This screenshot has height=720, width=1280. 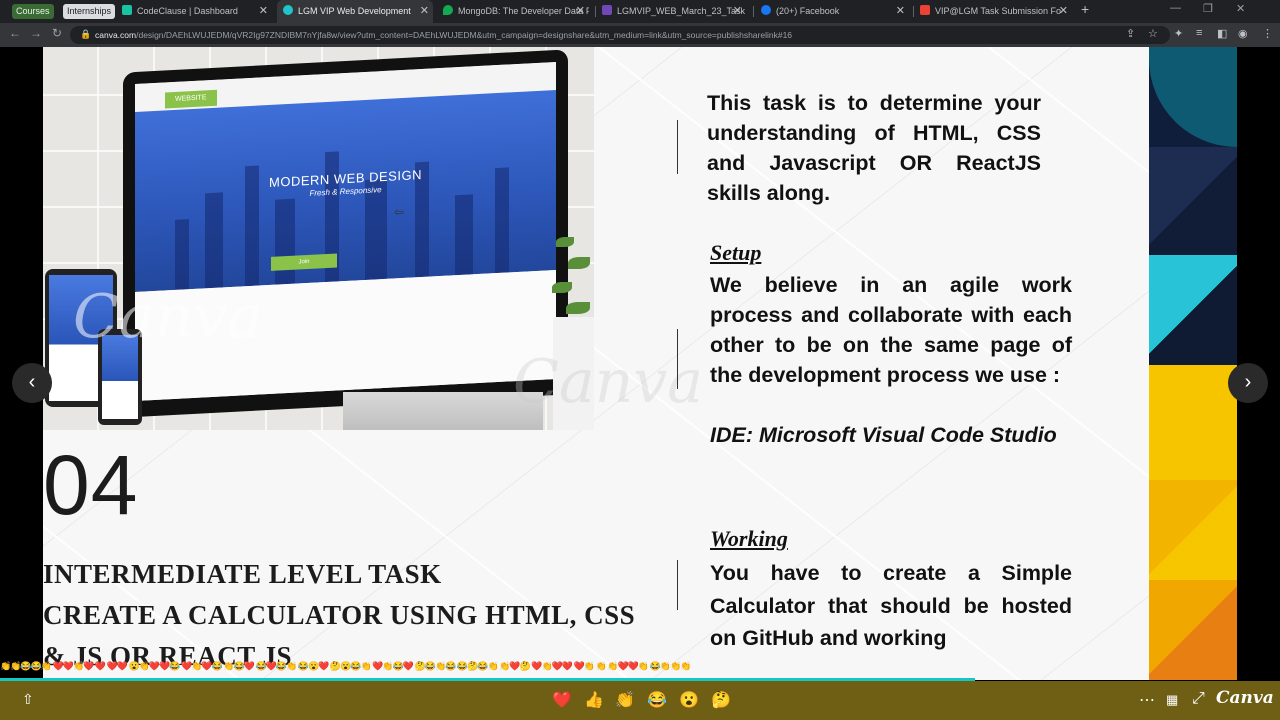 I want to click on extensions-icon: ✦, so click(x=1178, y=33).